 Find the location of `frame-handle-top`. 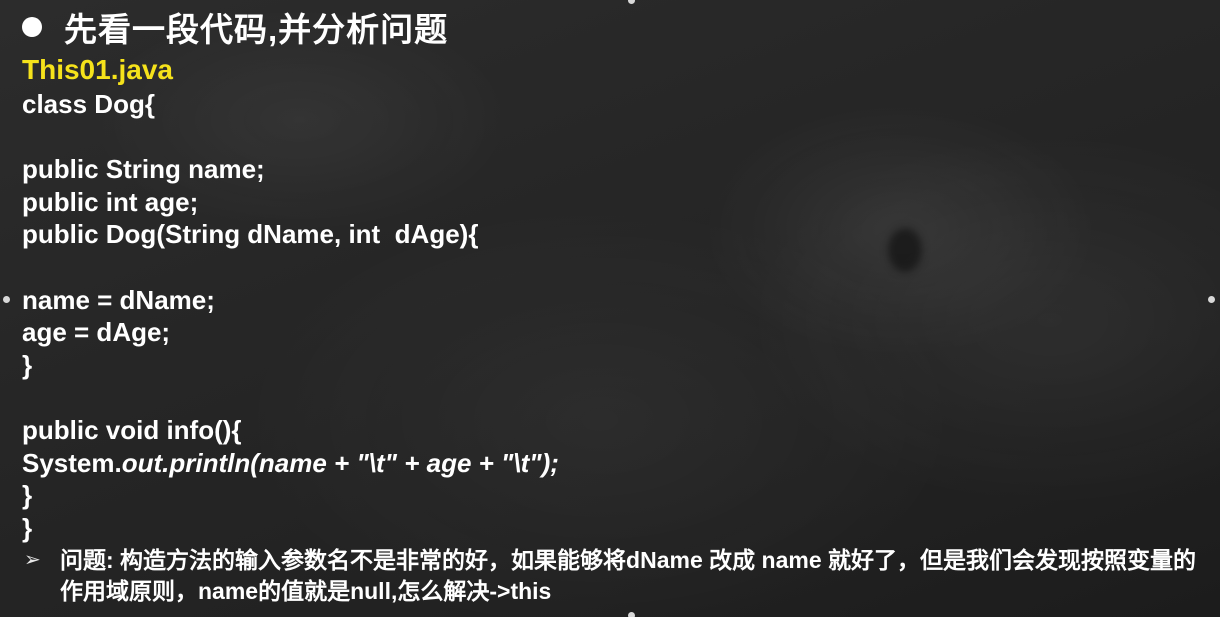

frame-handle-top is located at coordinates (631, 2).